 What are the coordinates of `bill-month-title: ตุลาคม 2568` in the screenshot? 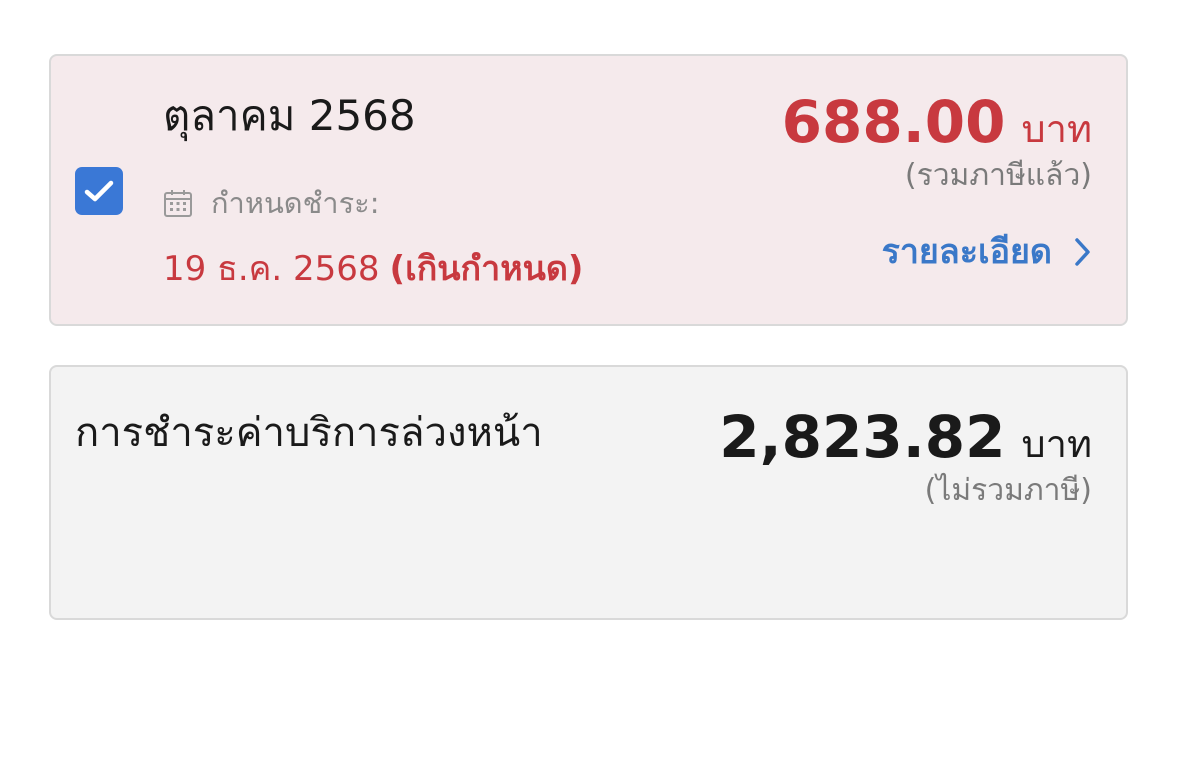 It's located at (289, 115).